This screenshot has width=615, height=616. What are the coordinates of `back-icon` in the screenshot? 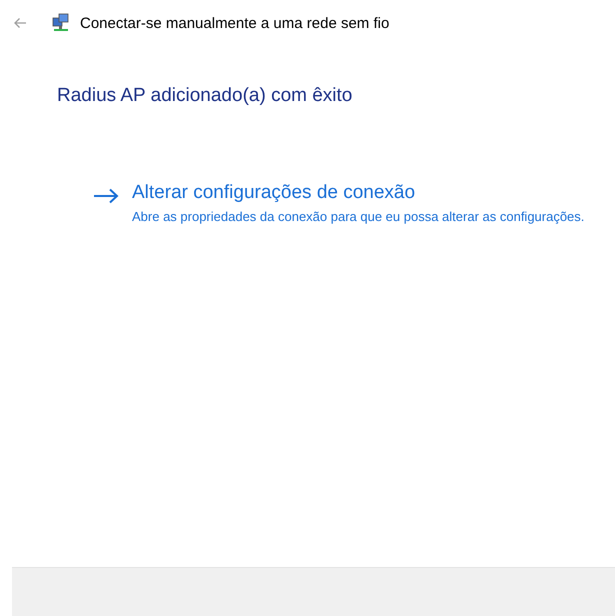 It's located at (20, 23).